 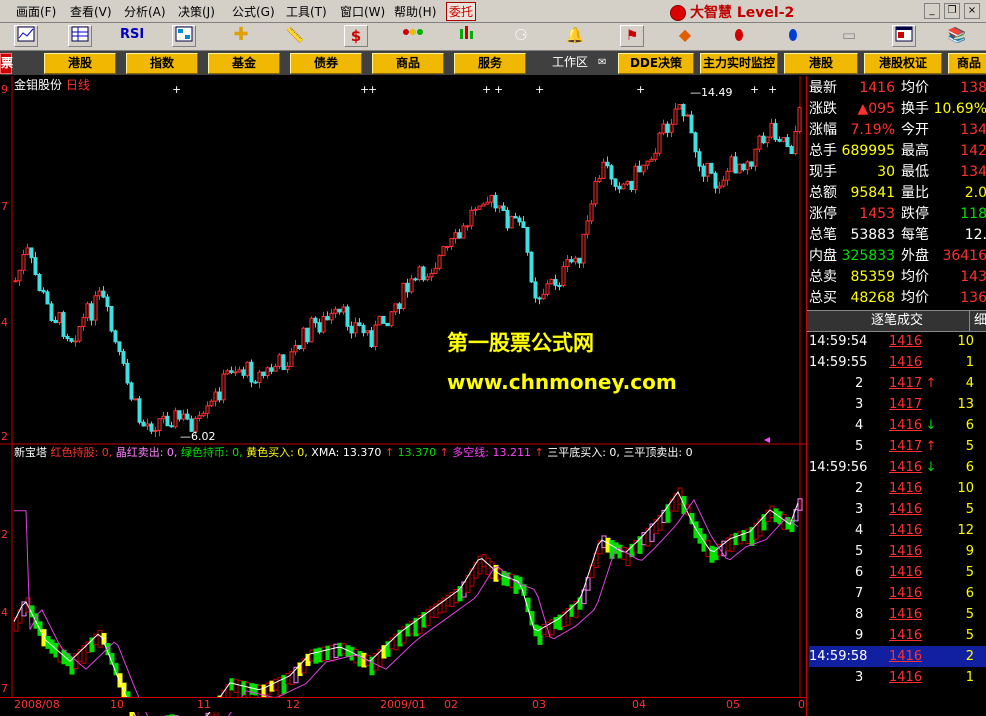 I want to click on tab-main-monitor: 主力实时监控, so click(x=739, y=63).